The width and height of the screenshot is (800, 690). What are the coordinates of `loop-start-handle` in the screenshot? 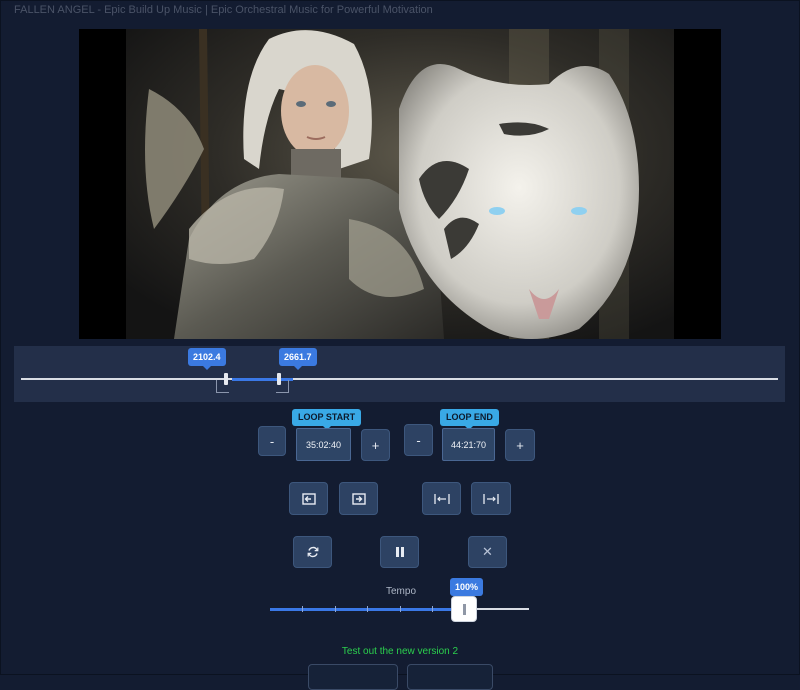 It's located at (226, 379).